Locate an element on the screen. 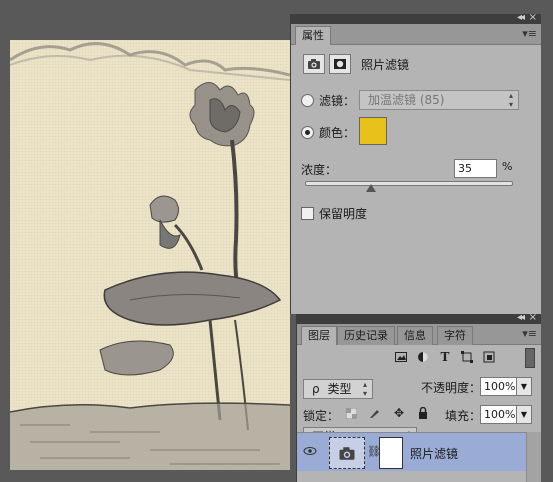  tab-history: 历史记录 is located at coordinates (366, 335).